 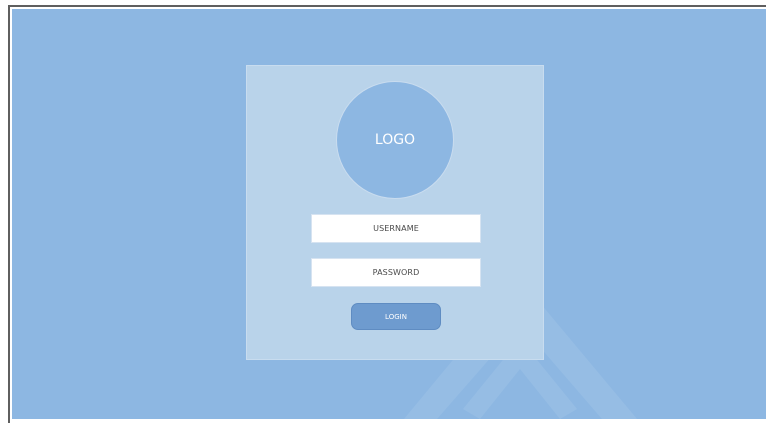 I want to click on logo-label: LOGO, so click(x=395, y=140).